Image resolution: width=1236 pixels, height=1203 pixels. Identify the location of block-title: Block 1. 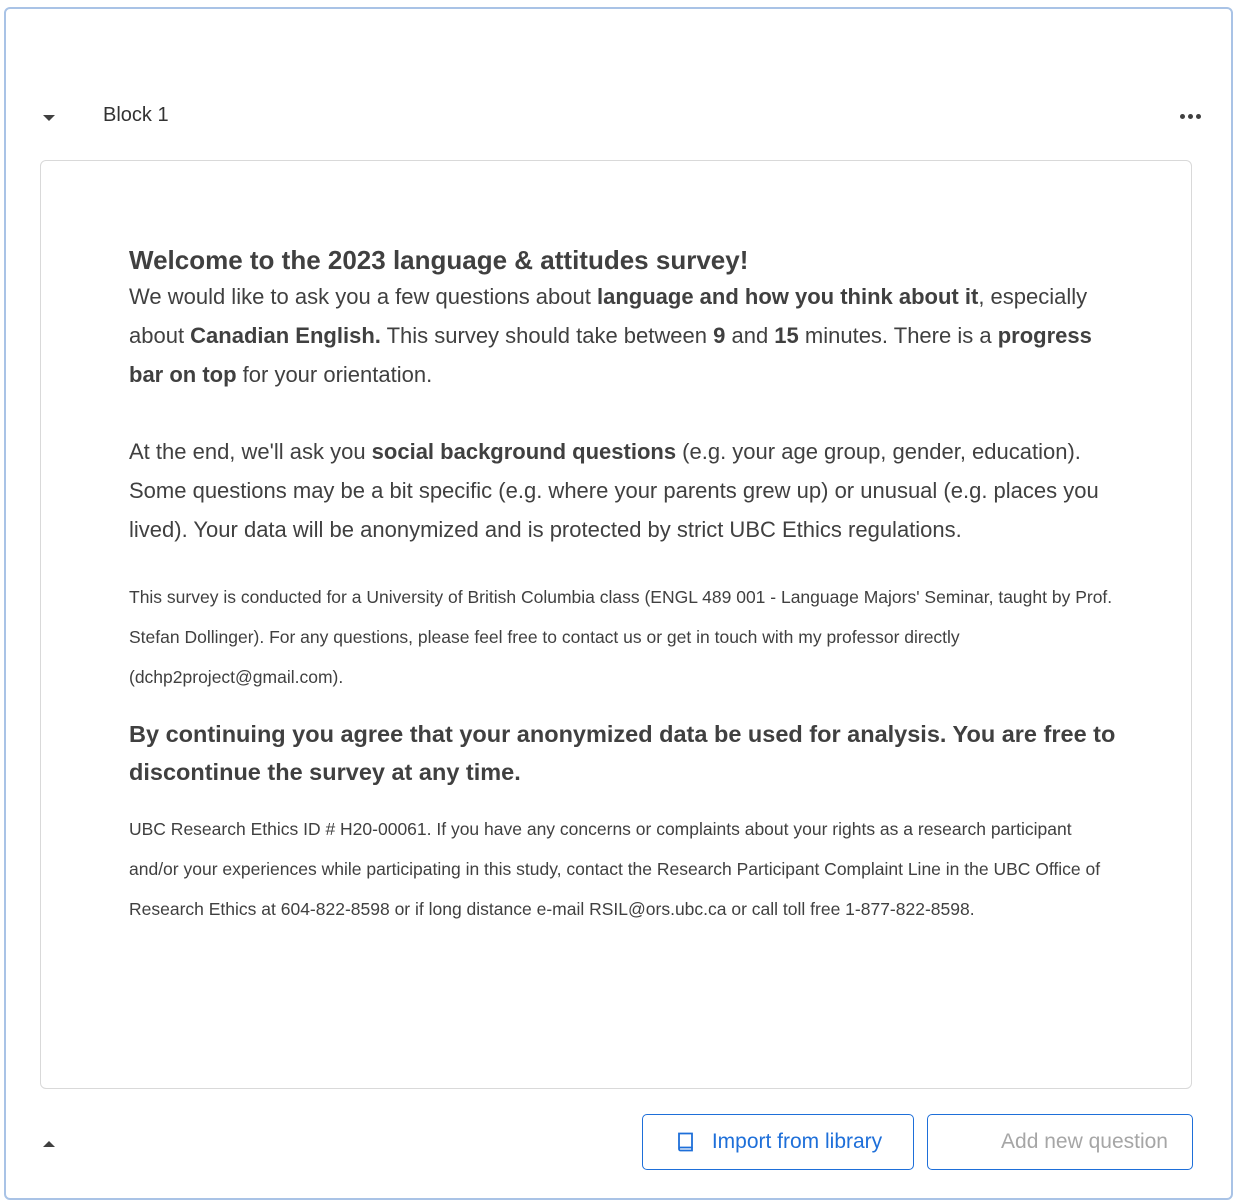
(136, 115).